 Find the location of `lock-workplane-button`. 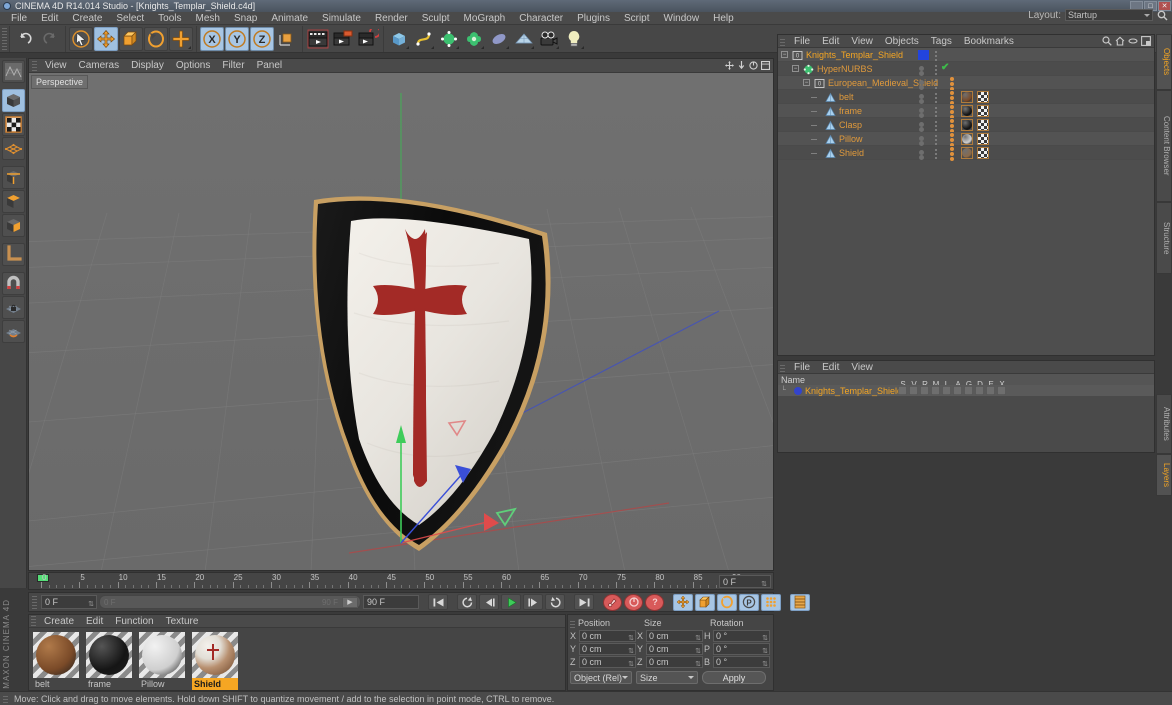

lock-workplane-button is located at coordinates (13, 307).